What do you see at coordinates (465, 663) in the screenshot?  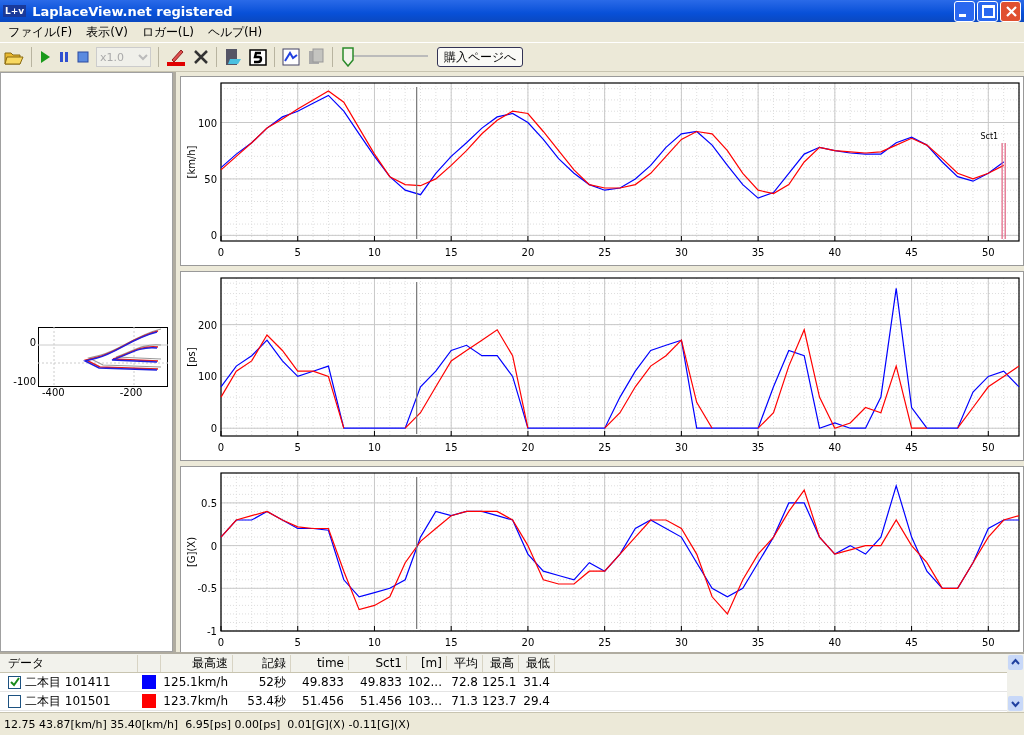 I see `column-header: 平均` at bounding box center [465, 663].